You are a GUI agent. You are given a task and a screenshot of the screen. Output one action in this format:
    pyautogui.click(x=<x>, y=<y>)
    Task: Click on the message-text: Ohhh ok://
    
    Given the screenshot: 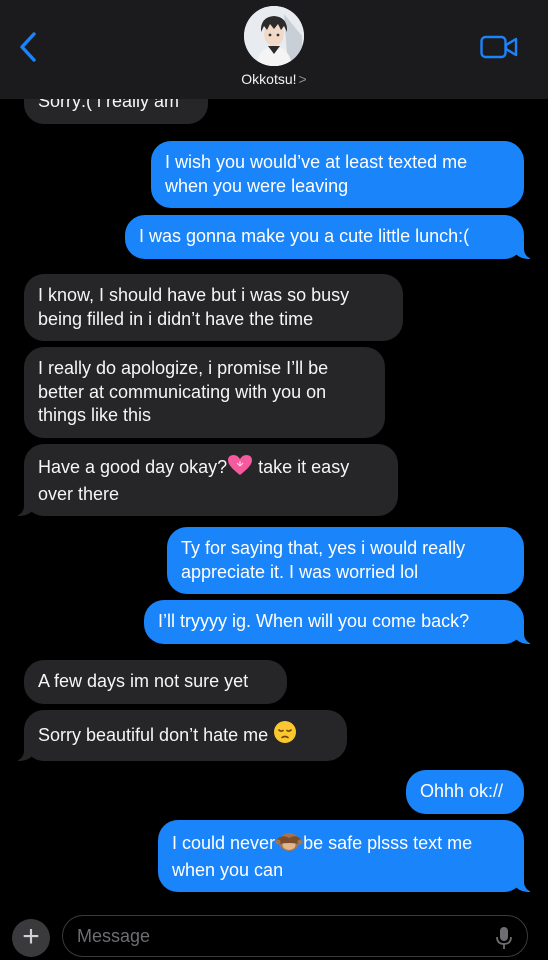 What is the action you would take?
    pyautogui.click(x=462, y=791)
    